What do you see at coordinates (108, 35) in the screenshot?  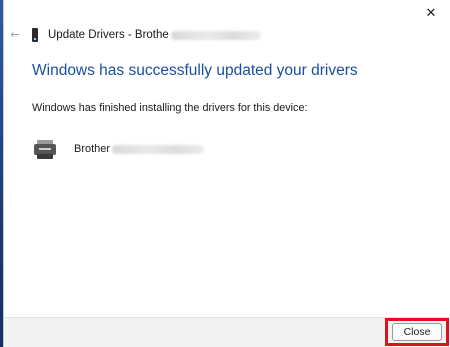 I see `dialog-title: Update Drivers - Brothe` at bounding box center [108, 35].